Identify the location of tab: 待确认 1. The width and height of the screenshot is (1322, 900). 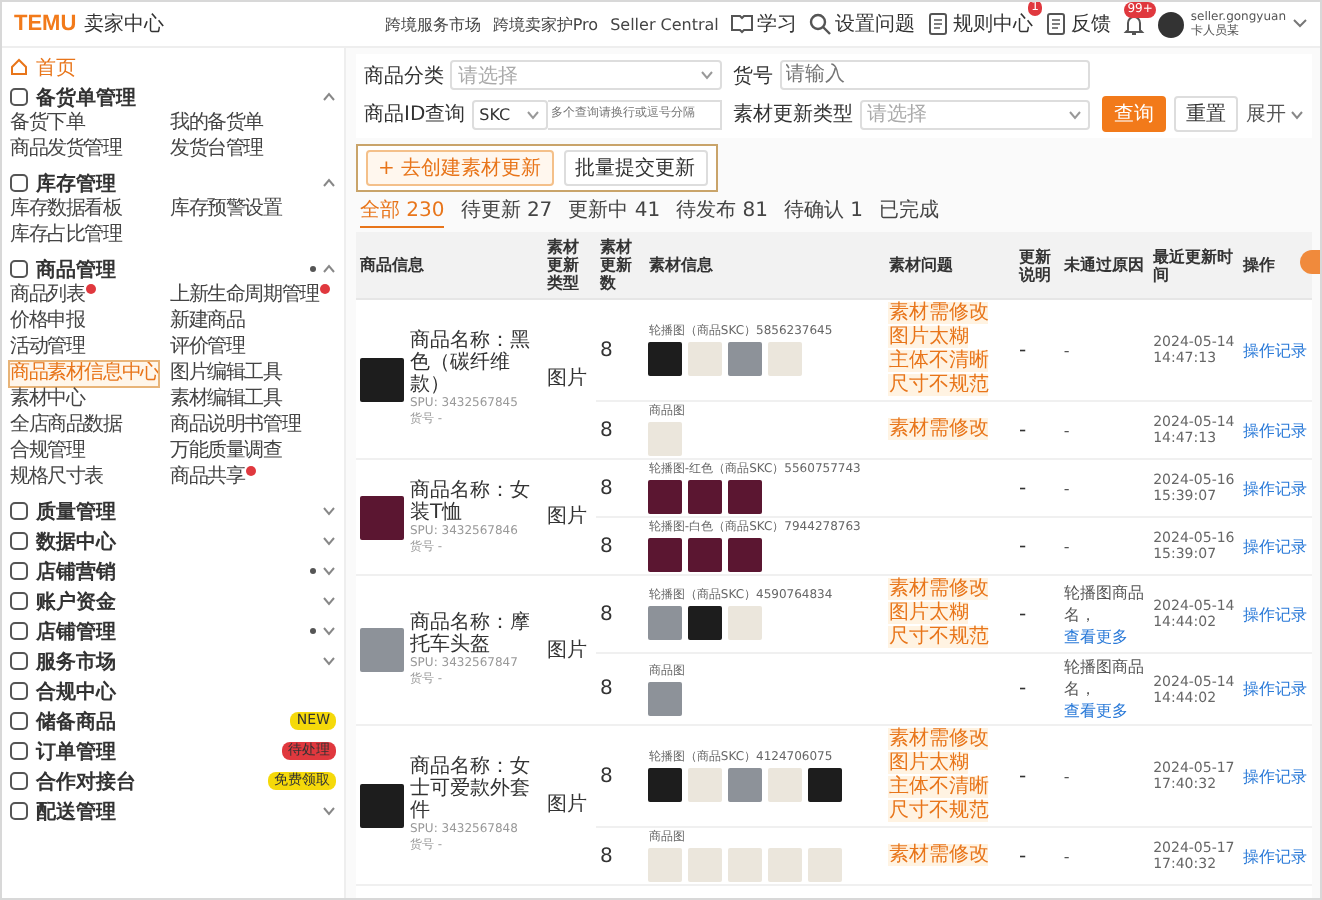
(823, 212).